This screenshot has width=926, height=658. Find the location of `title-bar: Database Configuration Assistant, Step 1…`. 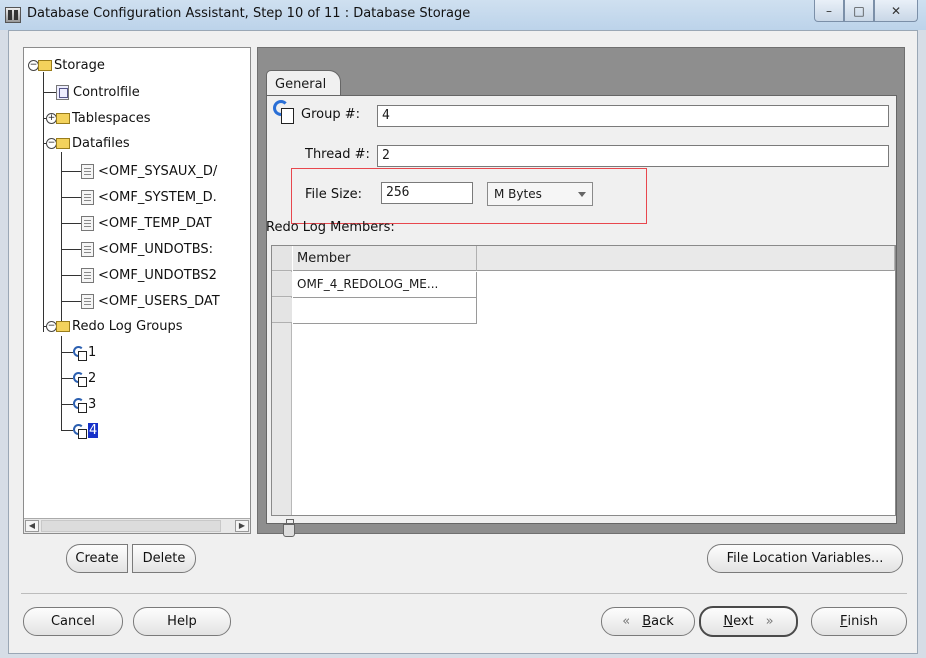

title-bar: Database Configuration Assistant, Step 1… is located at coordinates (463, 15).